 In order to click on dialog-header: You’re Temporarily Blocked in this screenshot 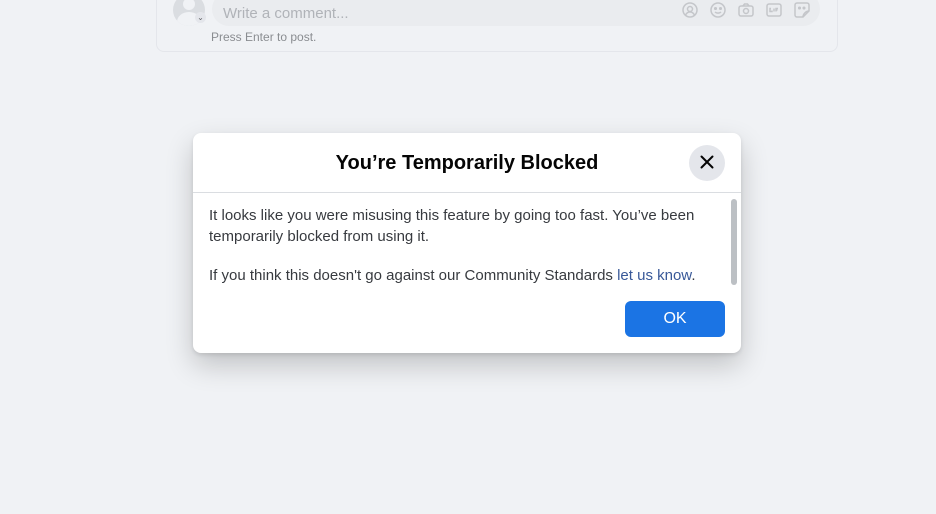, I will do `click(467, 163)`.